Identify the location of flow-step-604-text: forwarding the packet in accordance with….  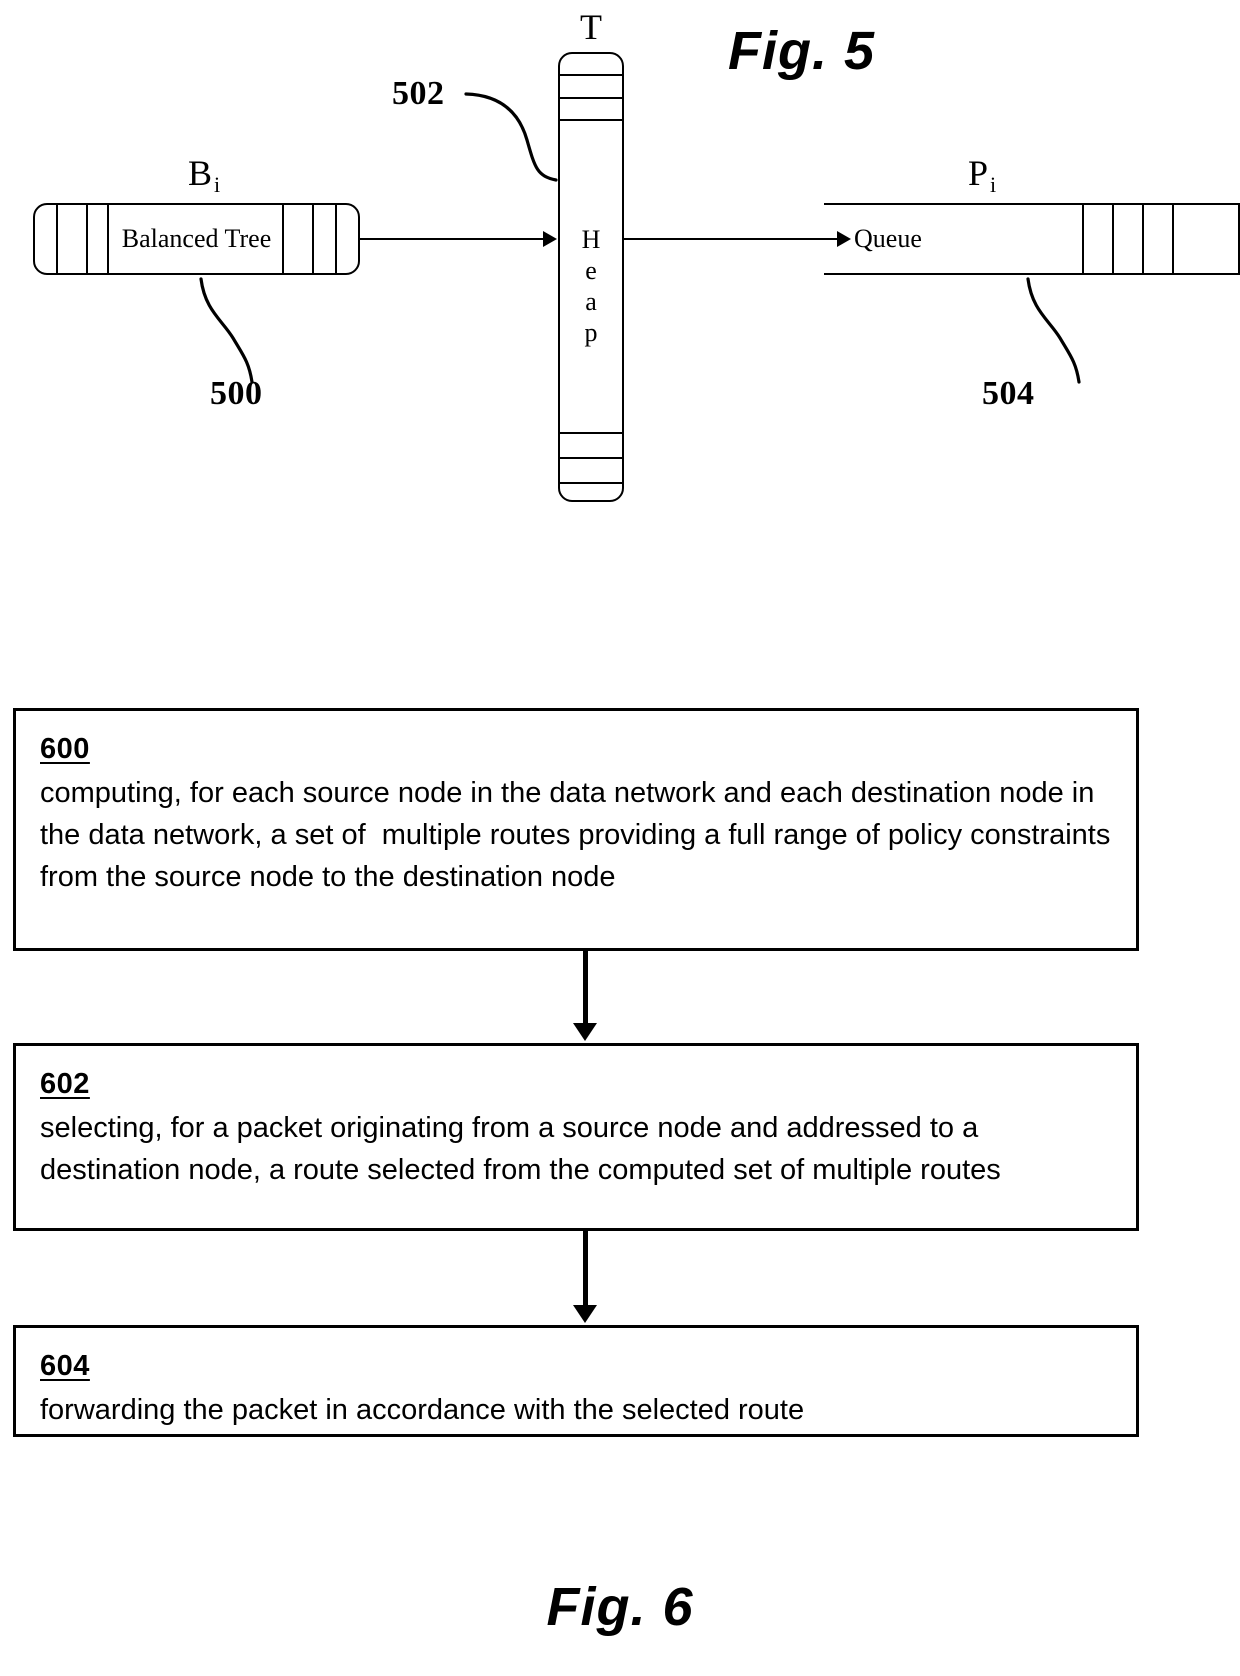
(422, 1410).